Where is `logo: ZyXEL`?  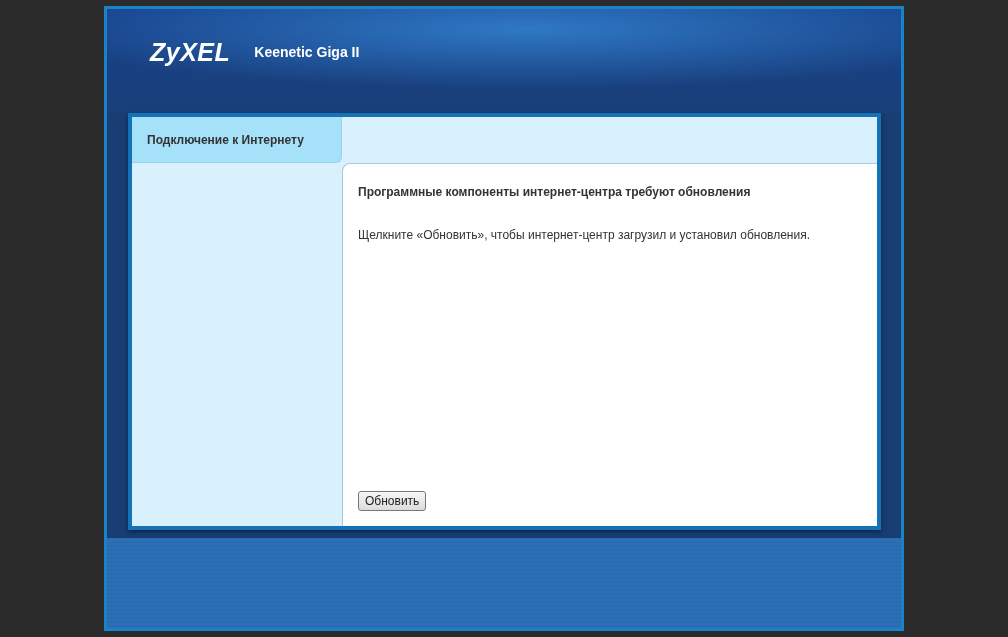
logo: ZyXEL is located at coordinates (190, 52).